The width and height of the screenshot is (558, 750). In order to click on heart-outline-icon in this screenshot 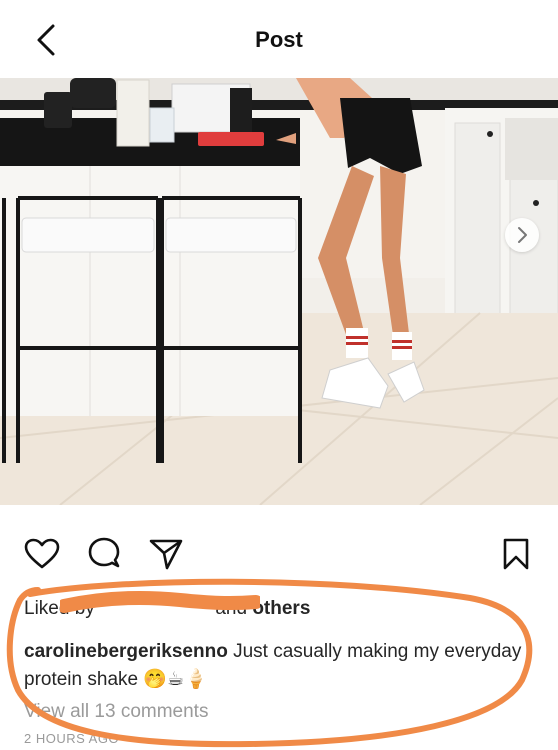, I will do `click(42, 553)`.